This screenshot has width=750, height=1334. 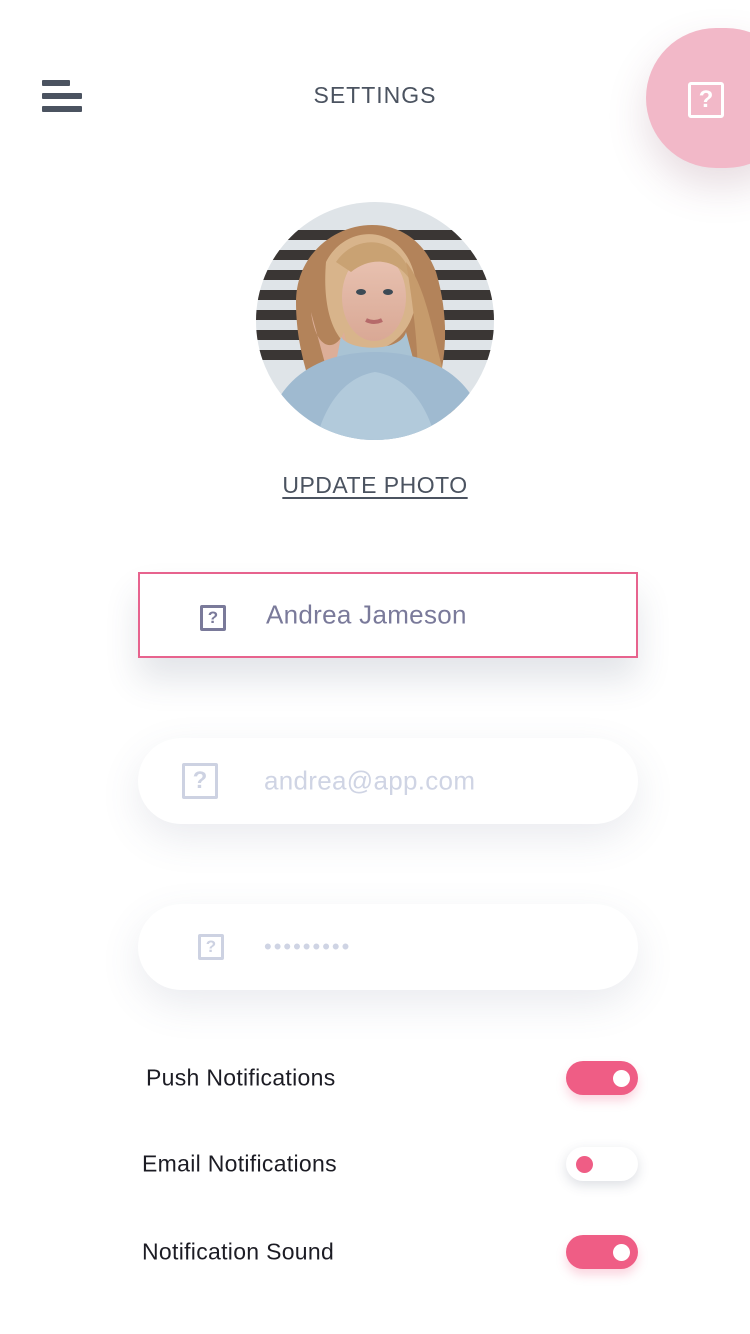 I want to click on page-title: SETTINGS, so click(x=375, y=95).